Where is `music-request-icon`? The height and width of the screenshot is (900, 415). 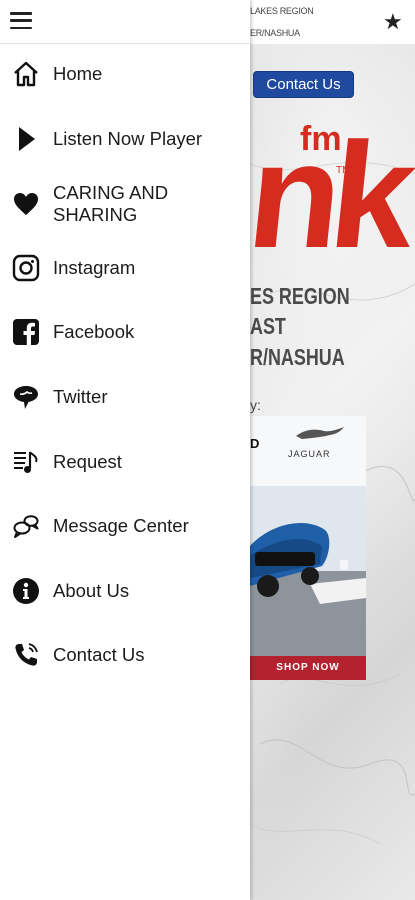 music-request-icon is located at coordinates (26, 462).